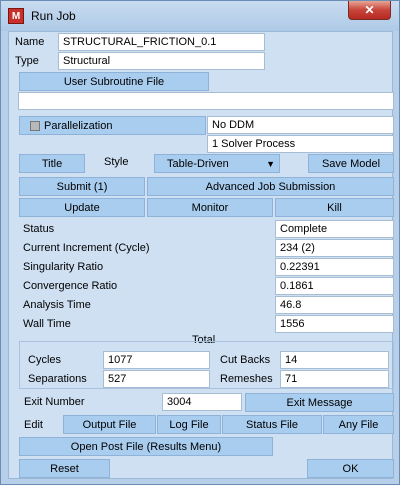  I want to click on user-subroutine-field, so click(206, 101).